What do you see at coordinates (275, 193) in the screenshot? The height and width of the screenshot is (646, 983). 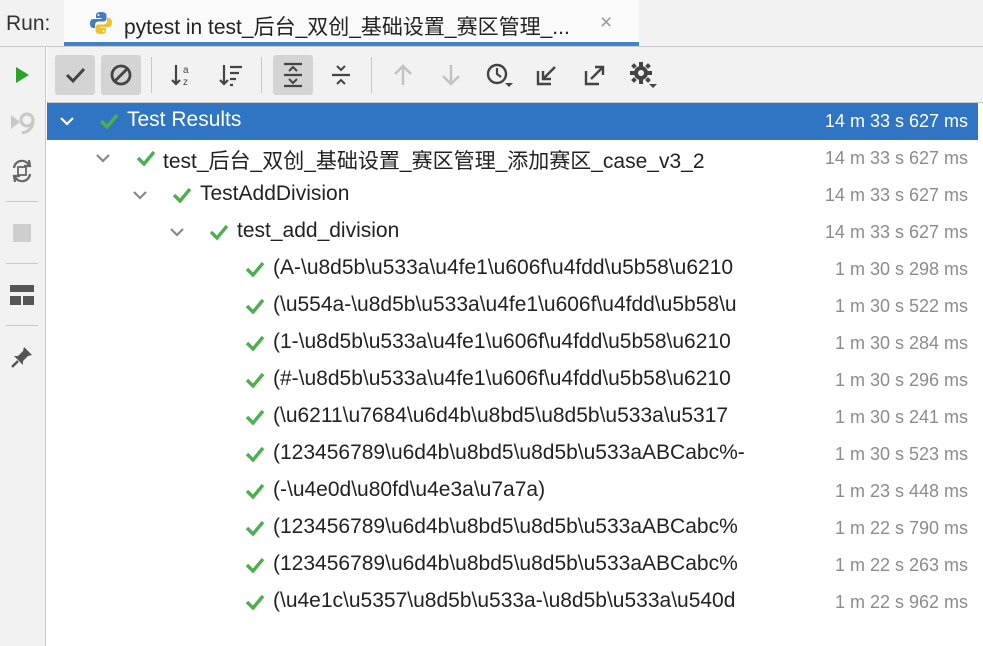 I see `tree-class-label: TestAddDivision` at bounding box center [275, 193].